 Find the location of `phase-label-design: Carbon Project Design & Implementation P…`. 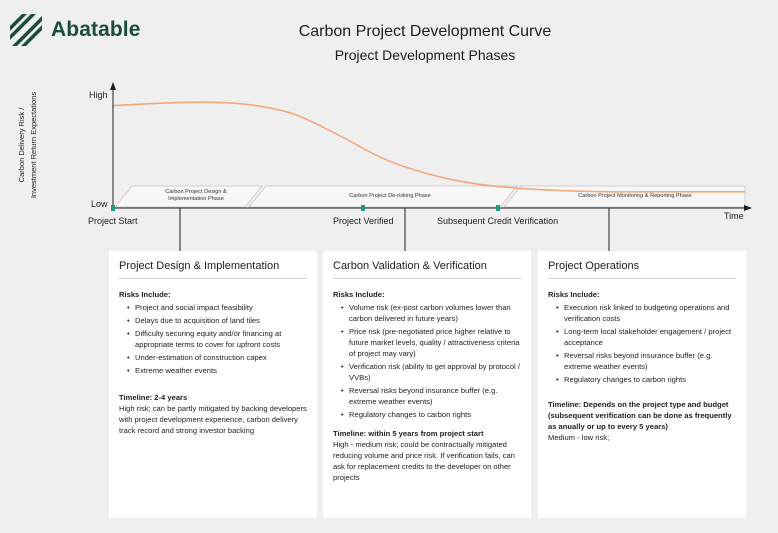

phase-label-design: Carbon Project Design & Implementation P… is located at coordinates (196, 196).